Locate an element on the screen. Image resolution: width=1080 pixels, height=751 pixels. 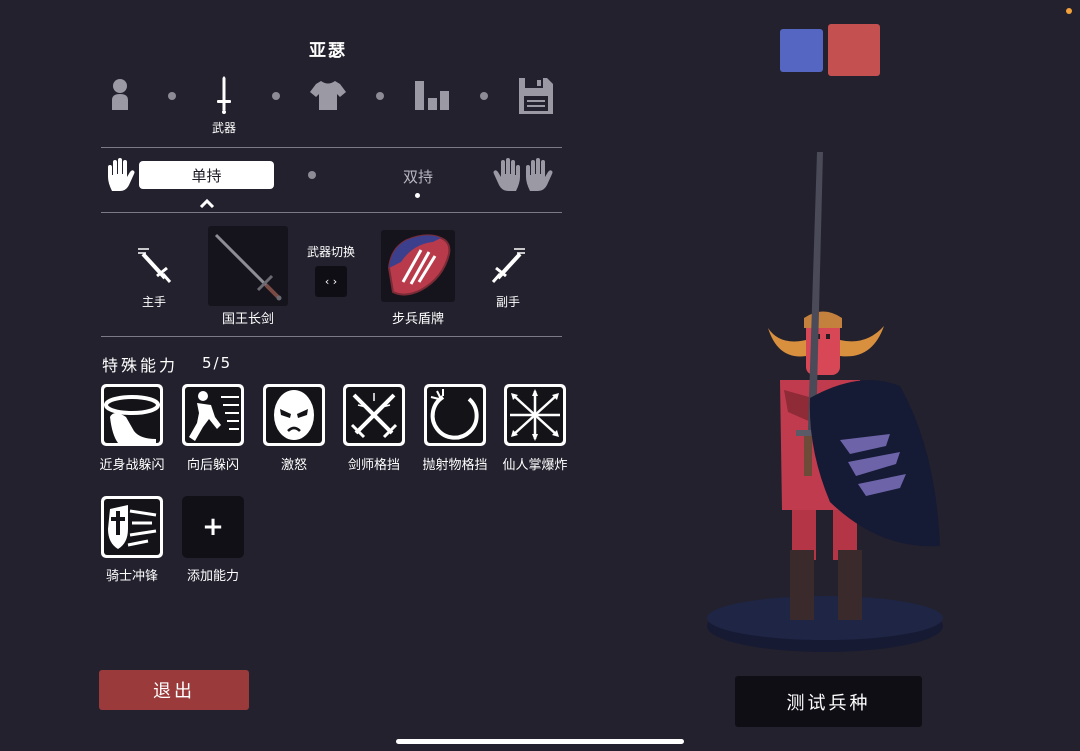
one-hand-icon is located at coordinates (120, 175).